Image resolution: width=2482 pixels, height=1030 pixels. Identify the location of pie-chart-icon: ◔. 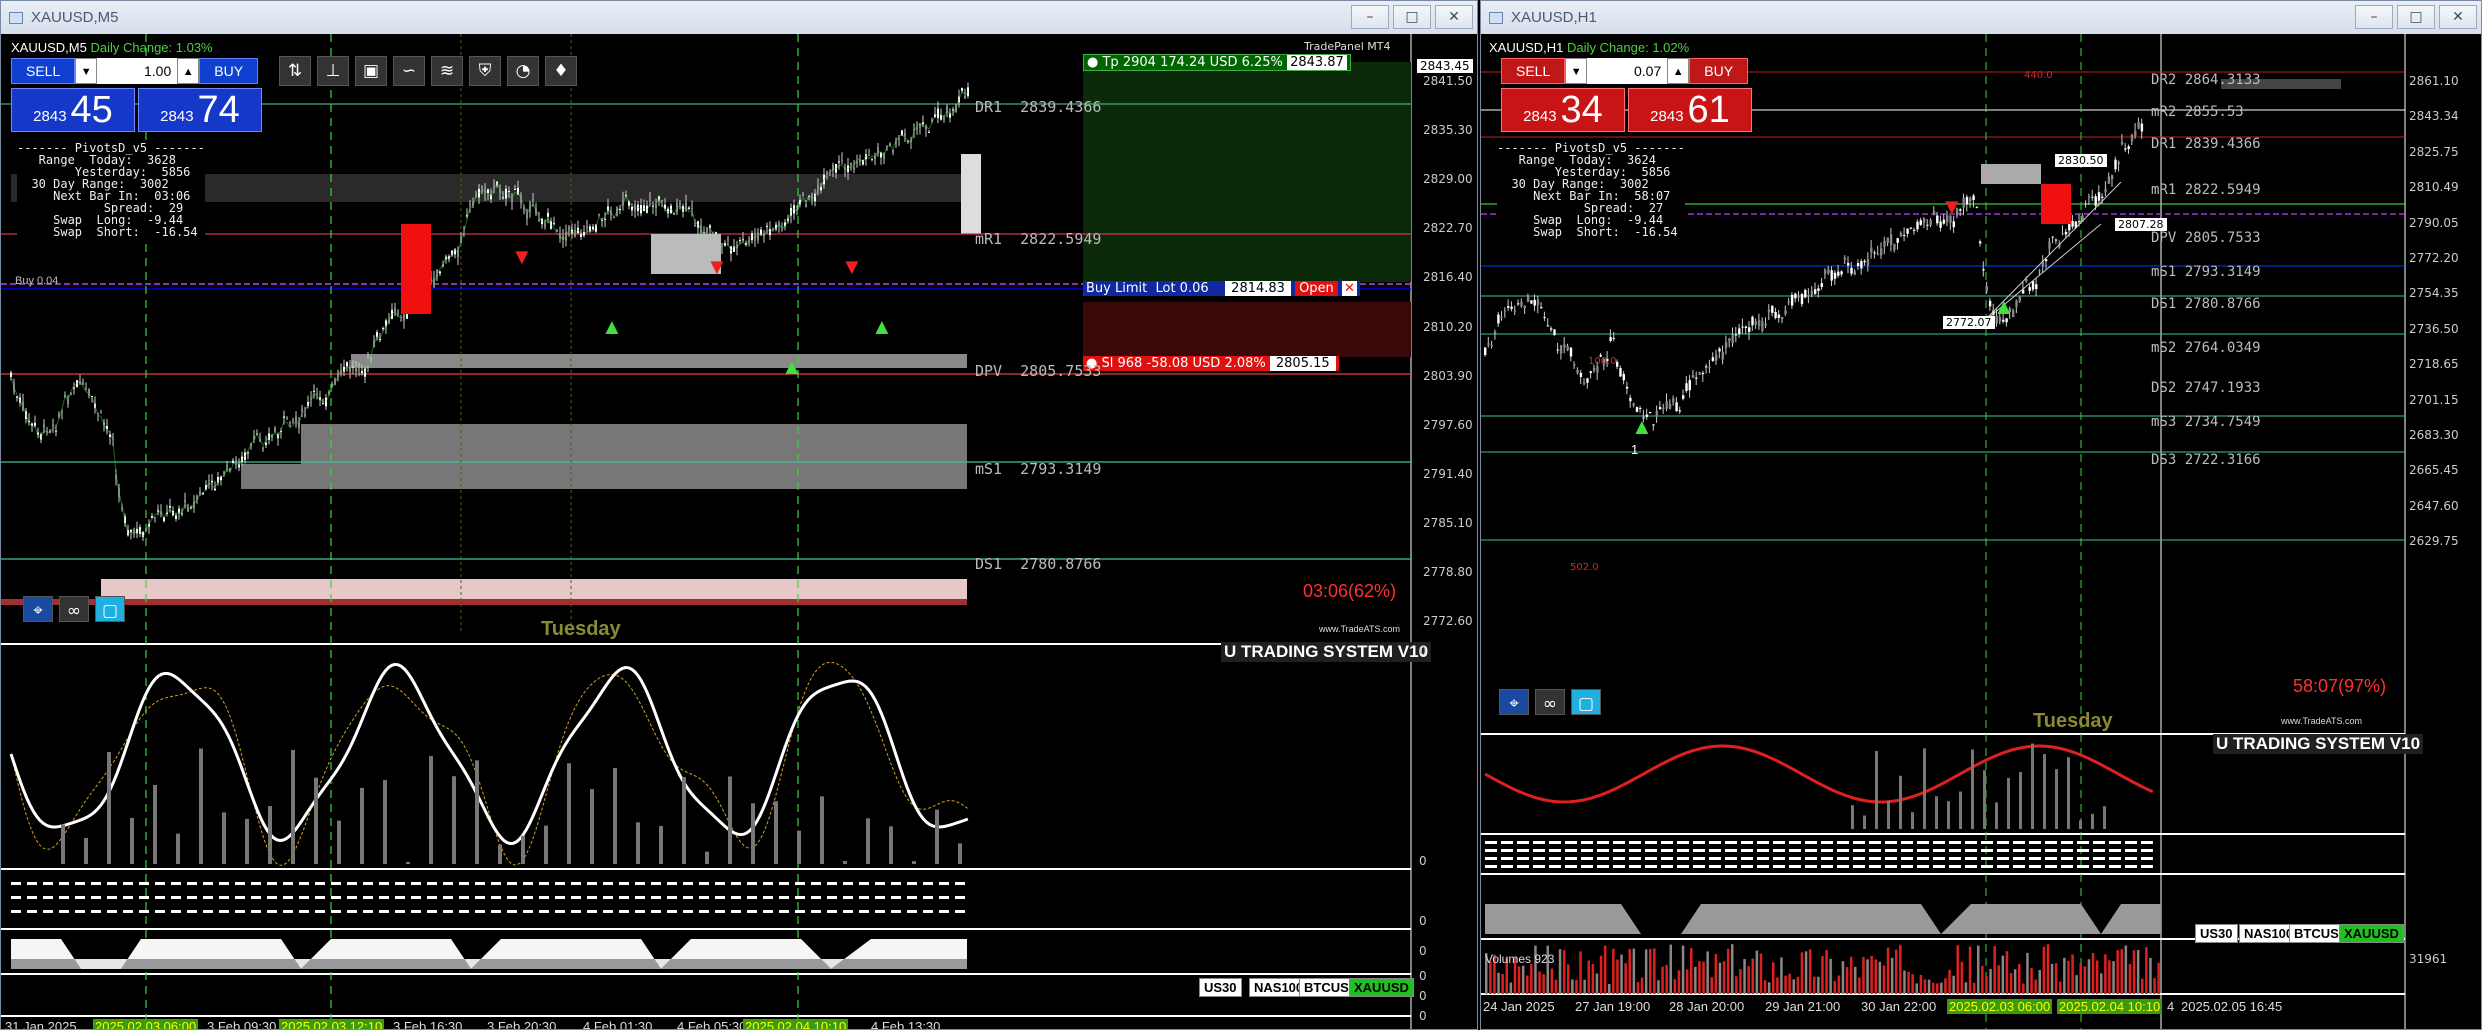
(523, 71).